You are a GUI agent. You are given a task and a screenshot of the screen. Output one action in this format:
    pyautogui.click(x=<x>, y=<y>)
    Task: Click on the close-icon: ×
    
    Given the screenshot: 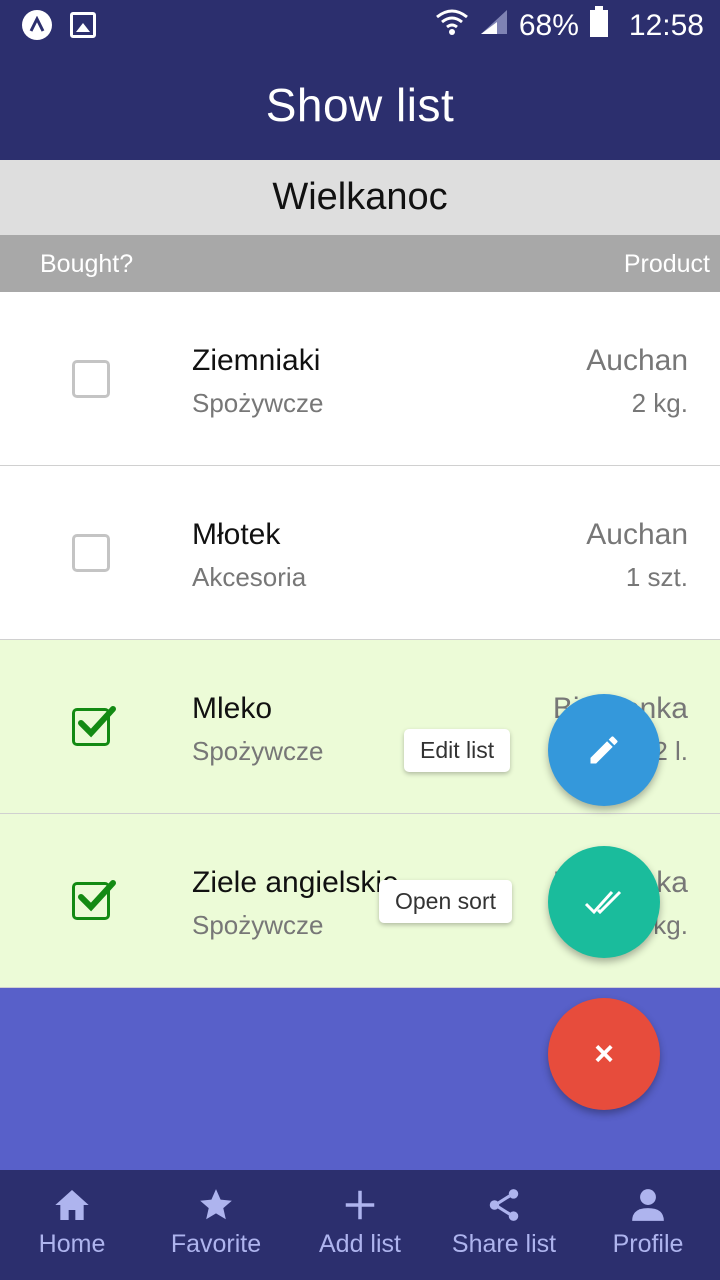 What is the action you would take?
    pyautogui.click(x=604, y=1053)
    